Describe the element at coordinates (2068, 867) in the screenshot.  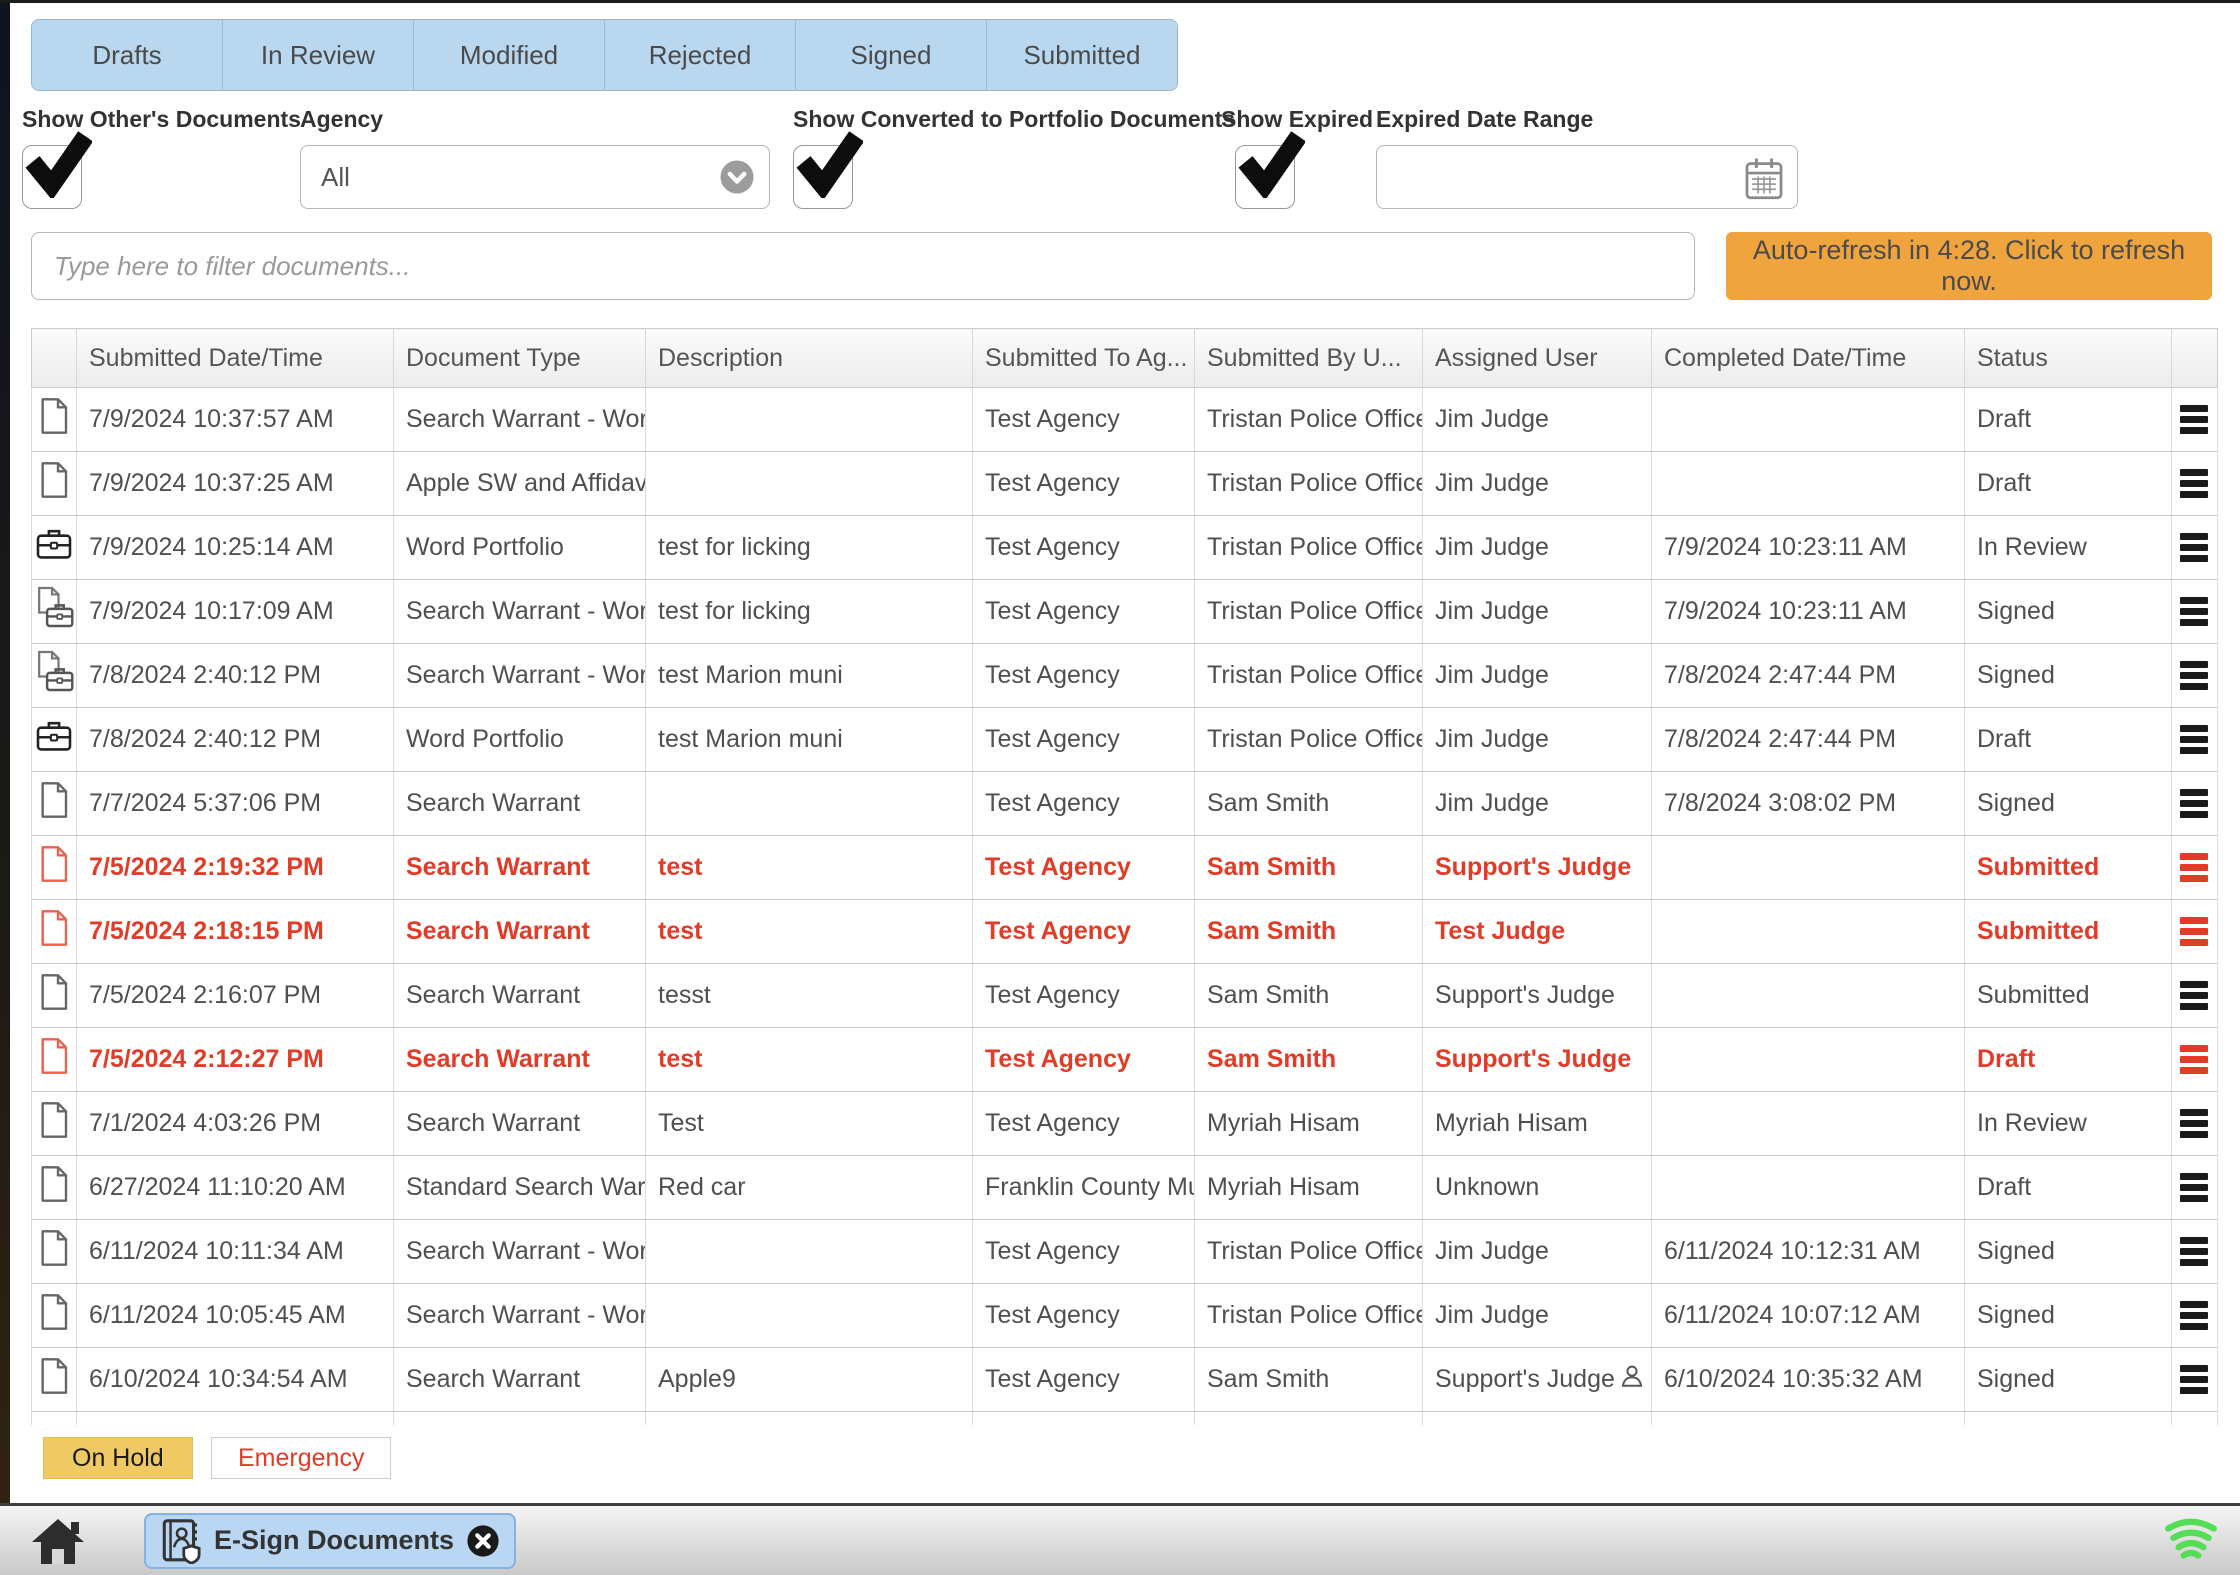
I see `cell-status: Submitted` at that location.